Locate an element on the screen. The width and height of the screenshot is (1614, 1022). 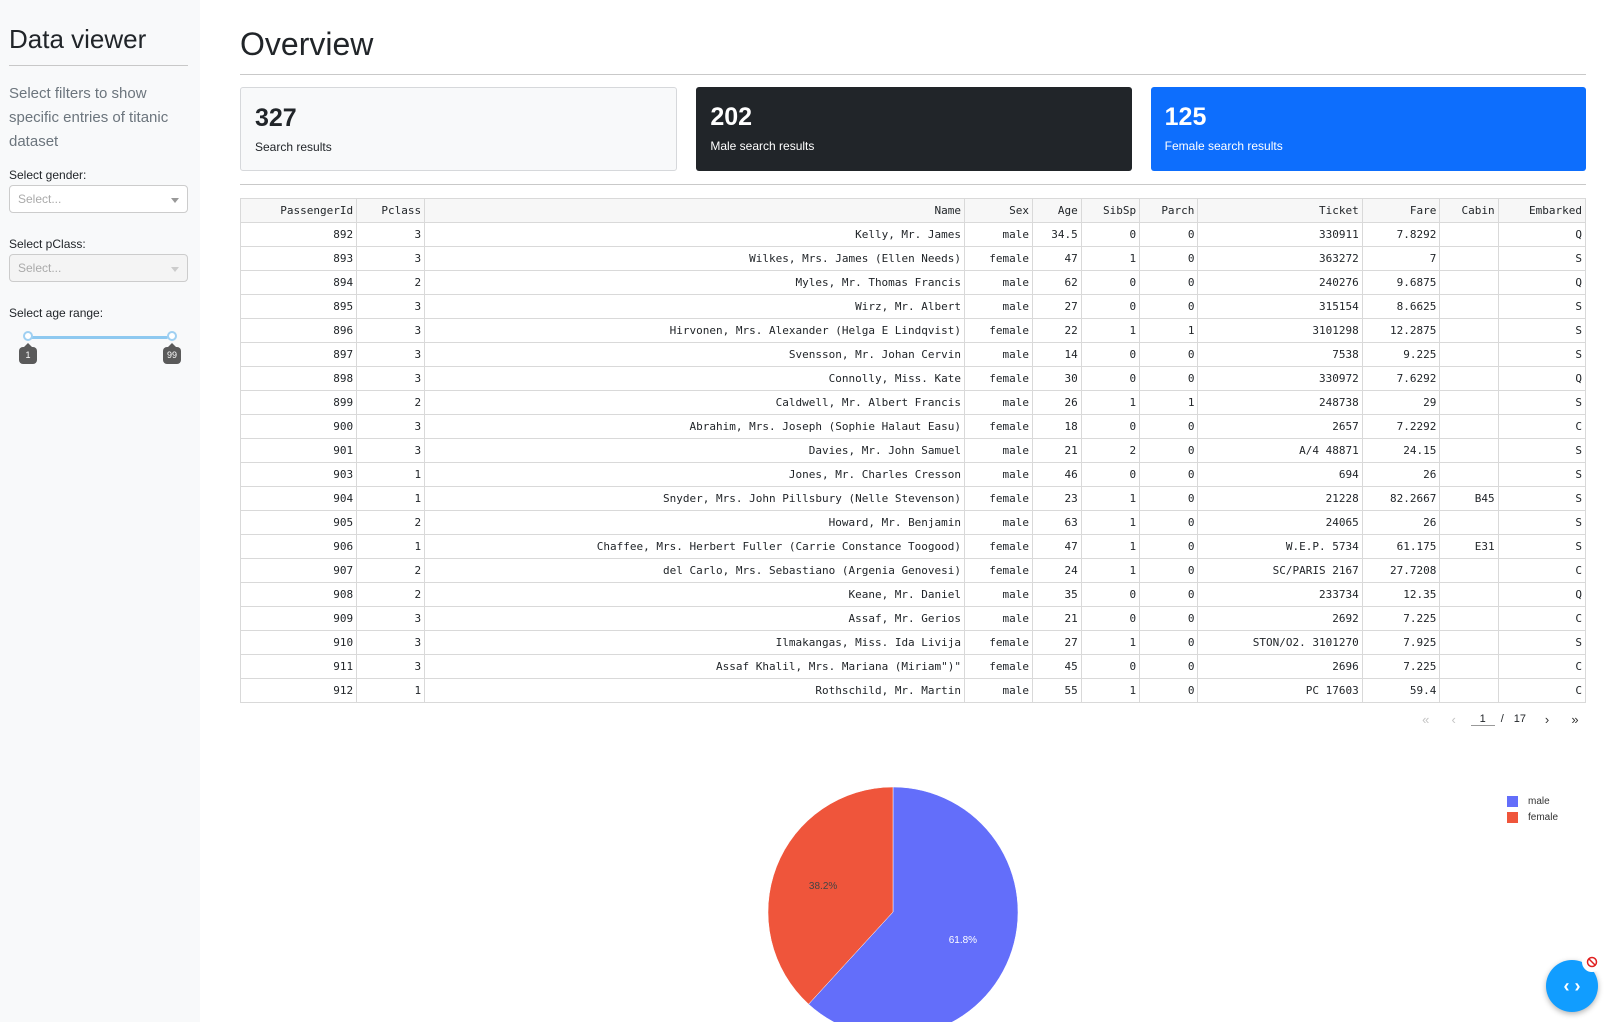
table-cell: 12.35 is located at coordinates (1401, 594).